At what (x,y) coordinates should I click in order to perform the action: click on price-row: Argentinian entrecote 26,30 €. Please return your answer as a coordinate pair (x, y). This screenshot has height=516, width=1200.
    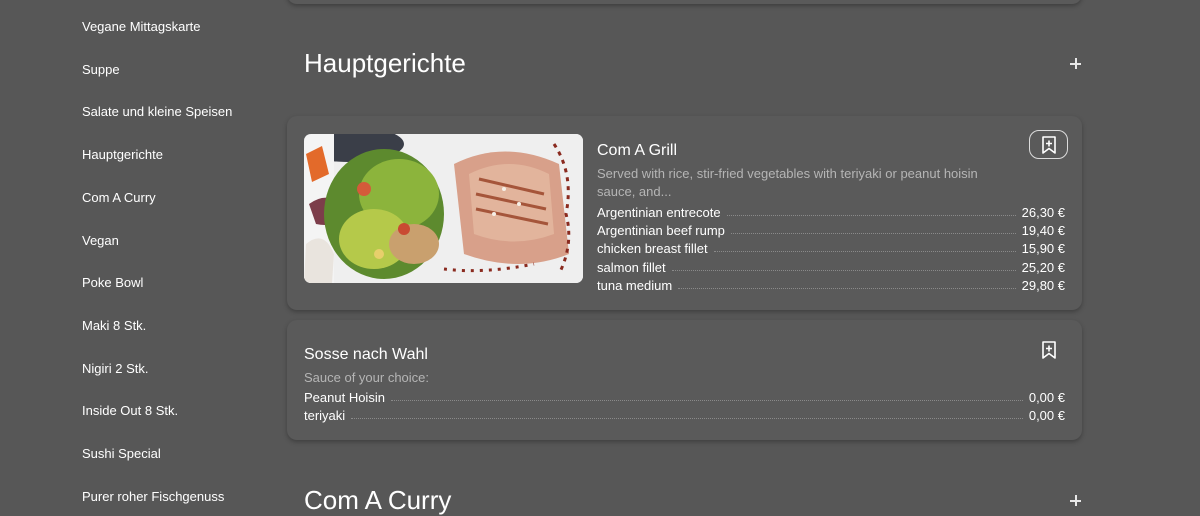
    Looking at the image, I should click on (831, 211).